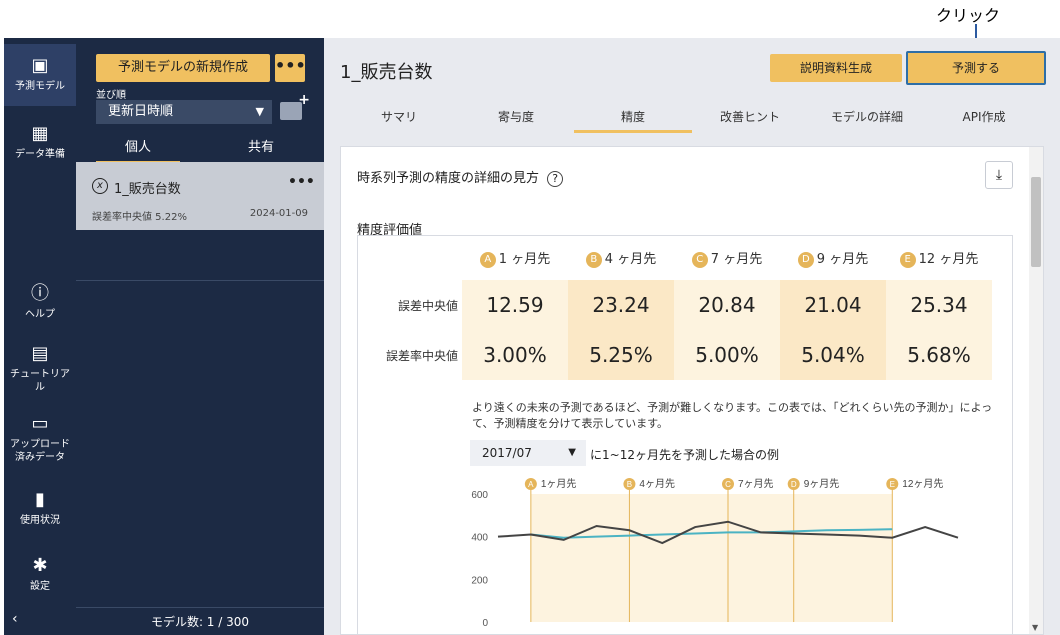 The image size is (1060, 635). What do you see at coordinates (629, 484) in the screenshot?
I see `marker-badge-letter: B` at bounding box center [629, 484].